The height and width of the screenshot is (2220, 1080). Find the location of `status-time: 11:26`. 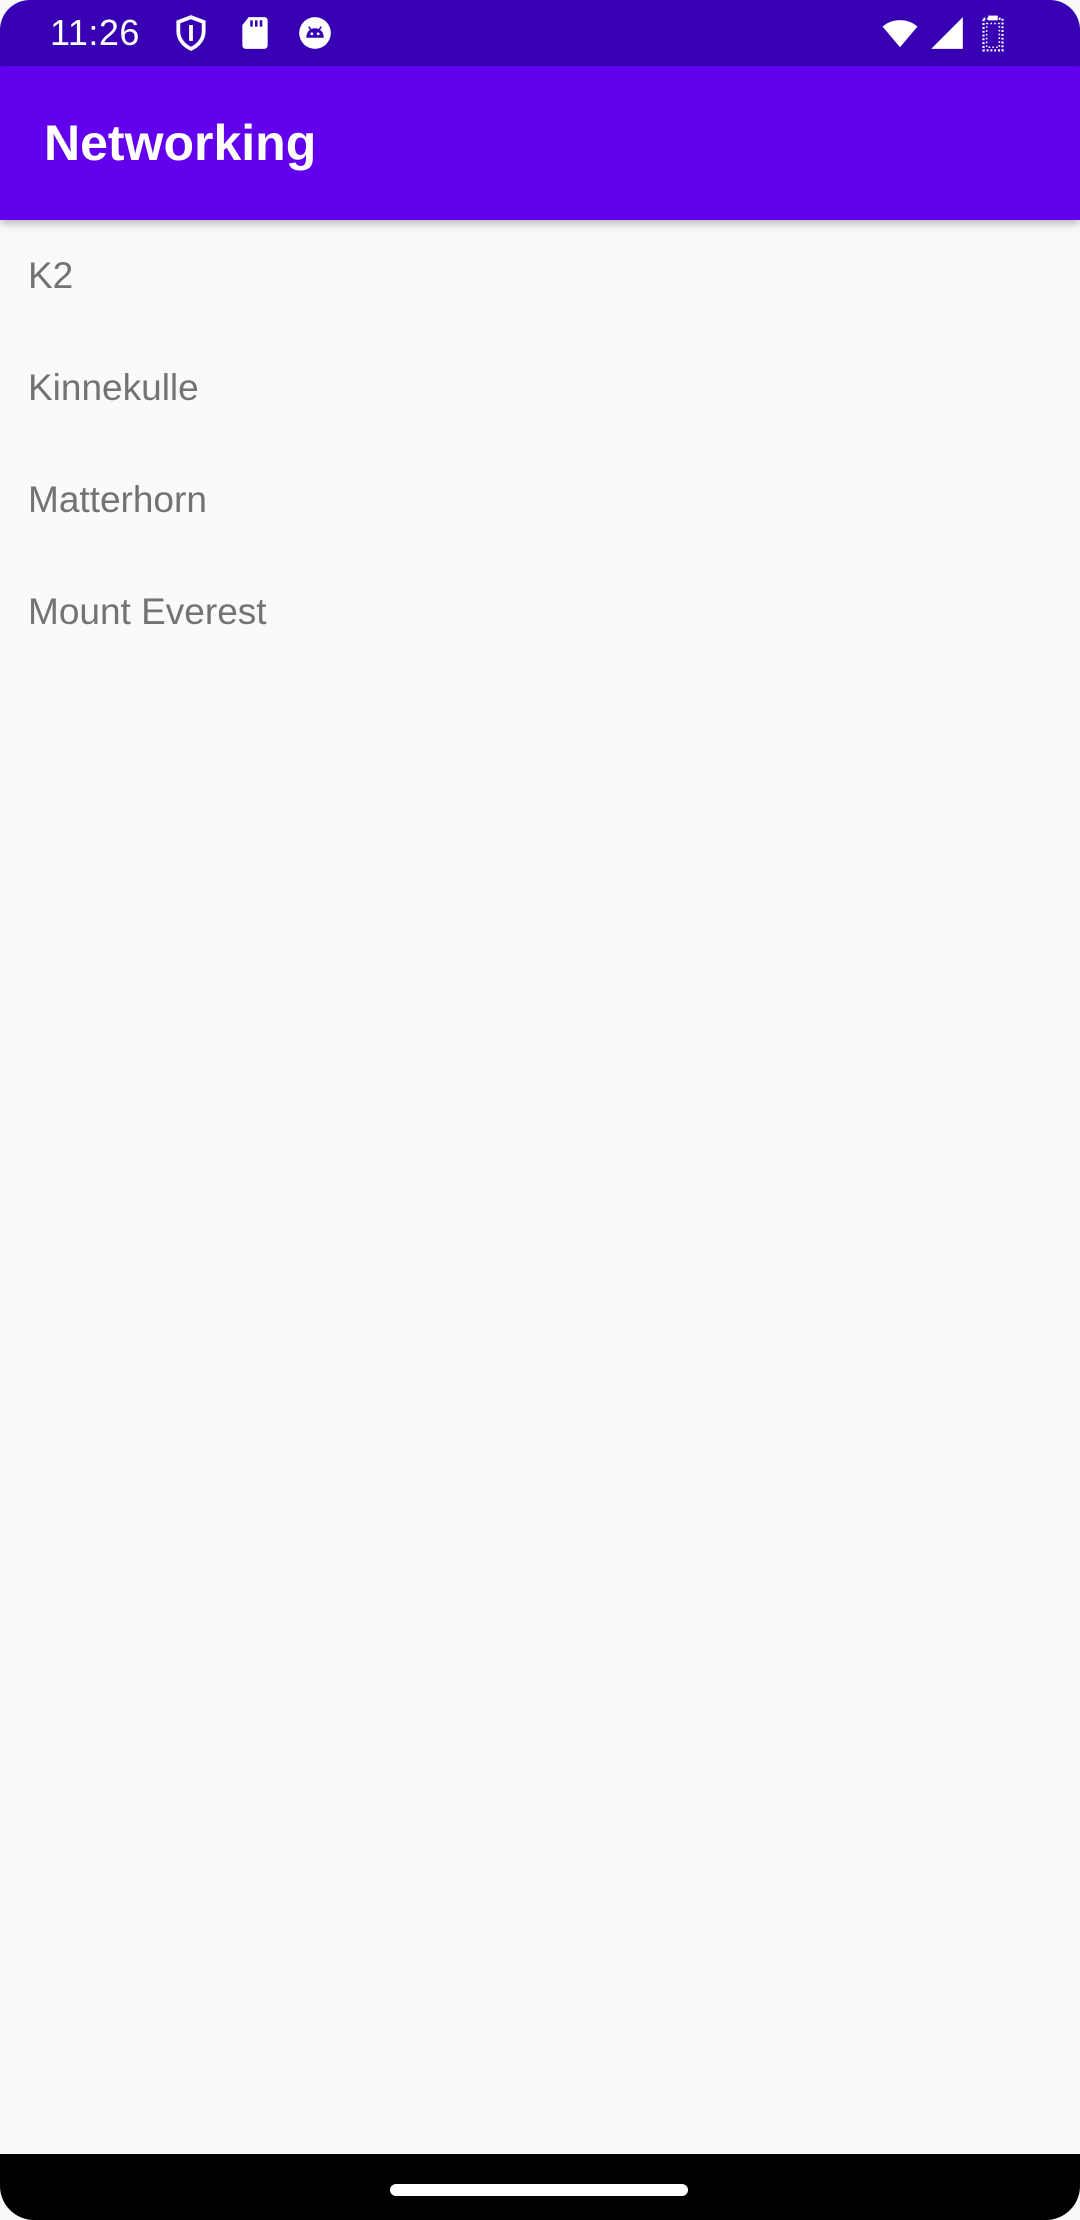

status-time: 11:26 is located at coordinates (95, 32).